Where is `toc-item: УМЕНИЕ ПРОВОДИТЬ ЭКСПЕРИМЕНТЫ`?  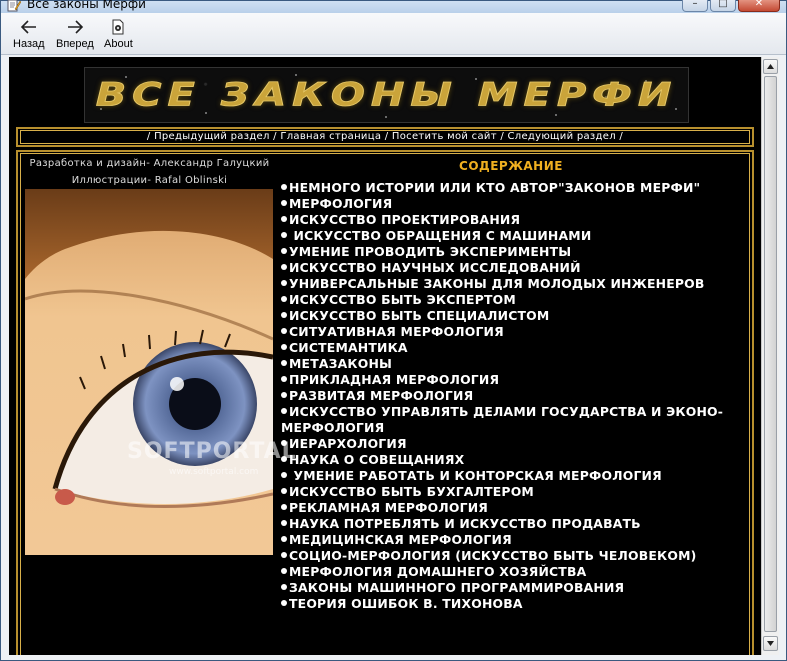
toc-item: УМЕНИЕ ПРОВОДИТЬ ЭКСПЕРИМЕНТЫ is located at coordinates (516, 252).